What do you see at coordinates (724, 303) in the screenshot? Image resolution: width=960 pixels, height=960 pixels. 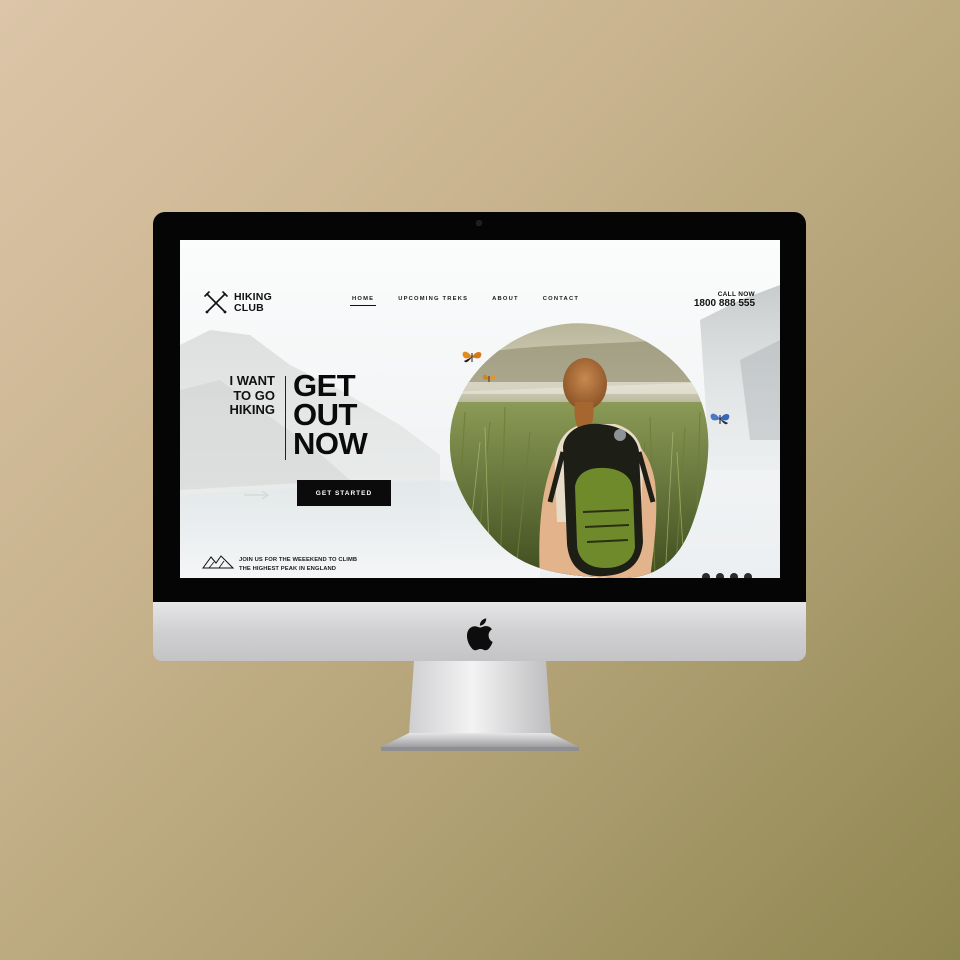 I see `phone-number: 1800 888 555` at bounding box center [724, 303].